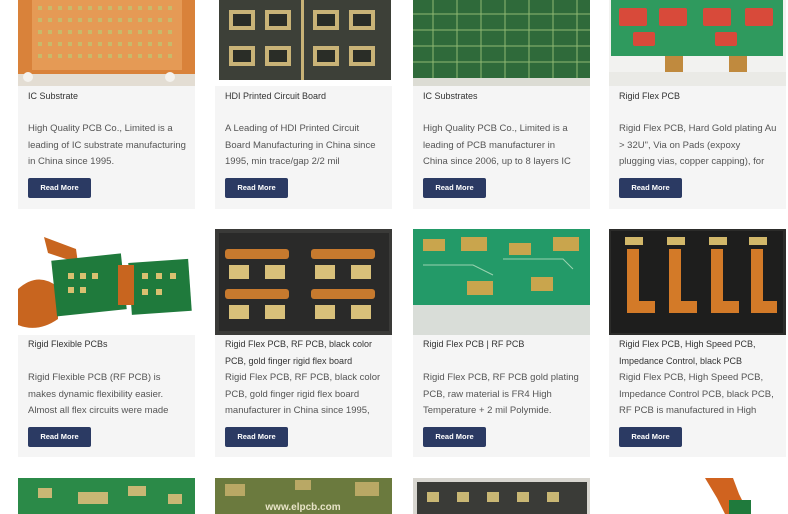 This screenshot has width=788, height=514. I want to click on product-card: www.elpcb.com, so click(303, 496).